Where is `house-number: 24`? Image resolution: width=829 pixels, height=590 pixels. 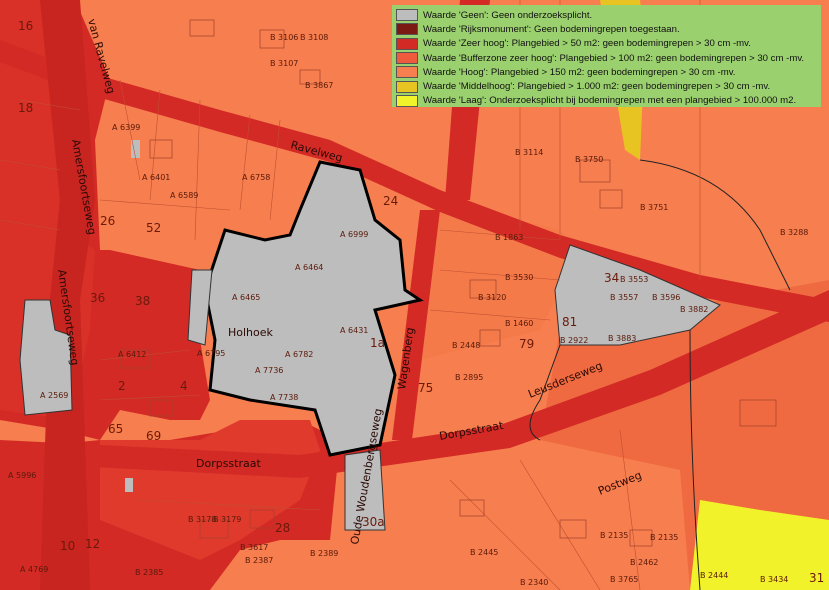
house-number: 24 is located at coordinates (390, 201).